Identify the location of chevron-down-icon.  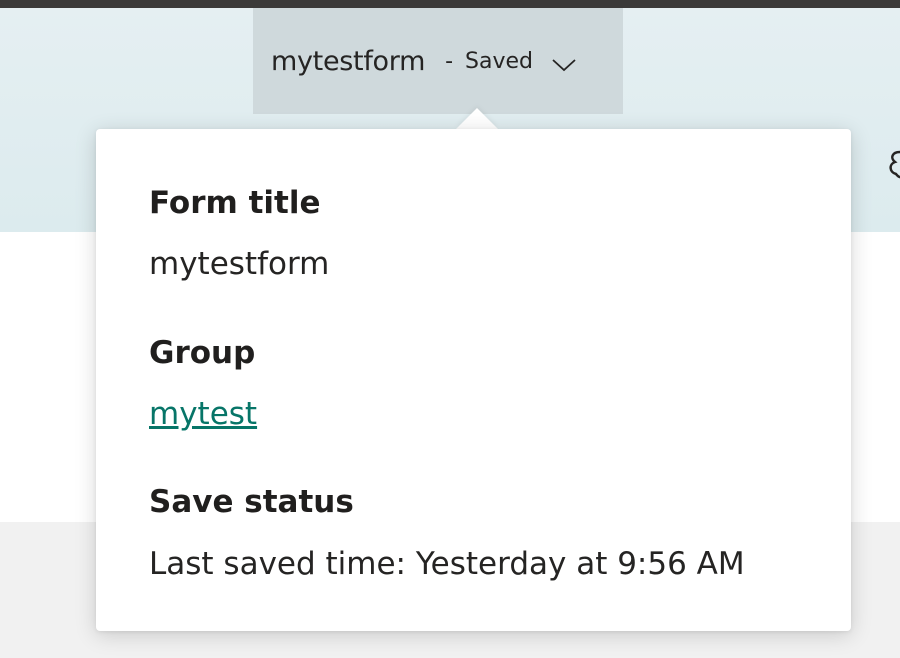
(564, 65).